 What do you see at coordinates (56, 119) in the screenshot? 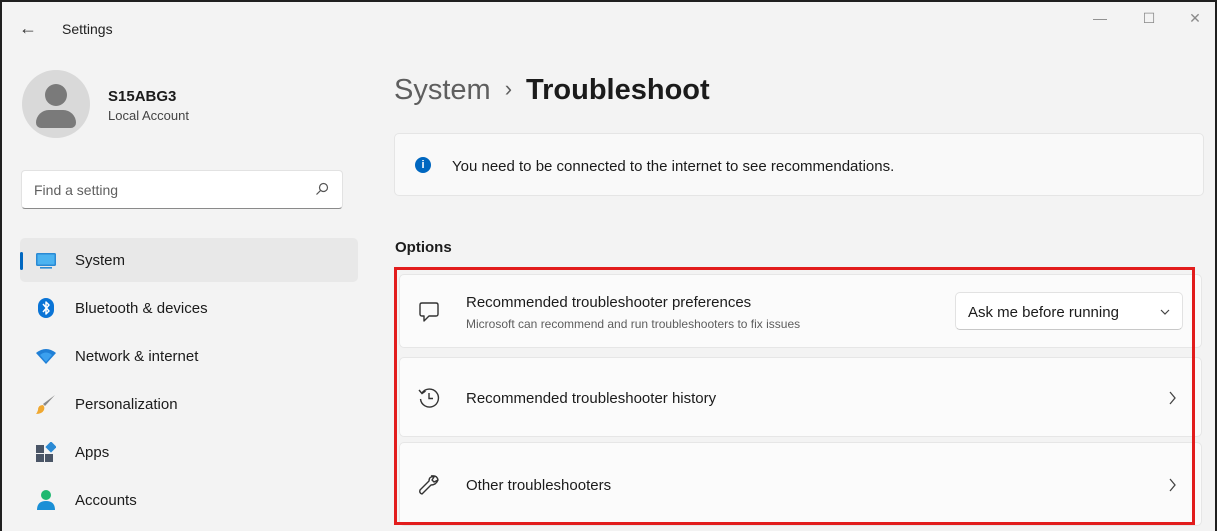
I see `avatar-body` at bounding box center [56, 119].